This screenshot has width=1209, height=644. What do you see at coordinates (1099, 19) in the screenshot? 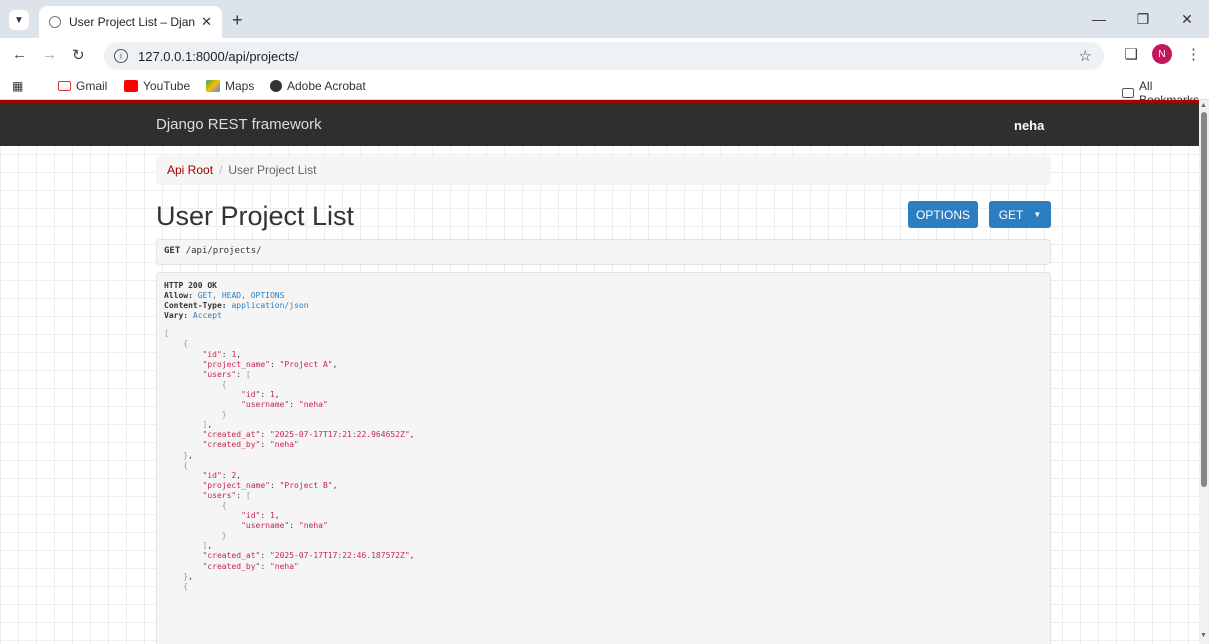
I see `minimize-button: —` at bounding box center [1099, 19].